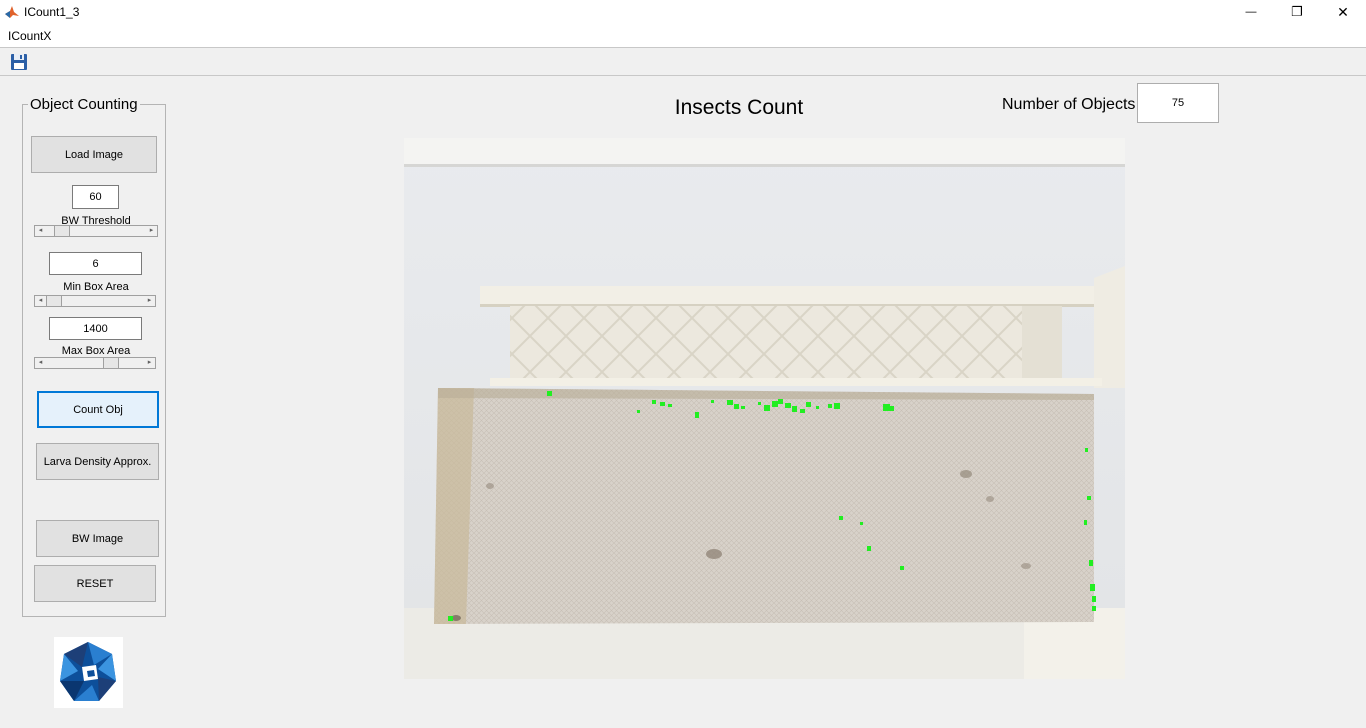  What do you see at coordinates (95, 197) in the screenshot?
I see `bw-threshold-field: 60` at bounding box center [95, 197].